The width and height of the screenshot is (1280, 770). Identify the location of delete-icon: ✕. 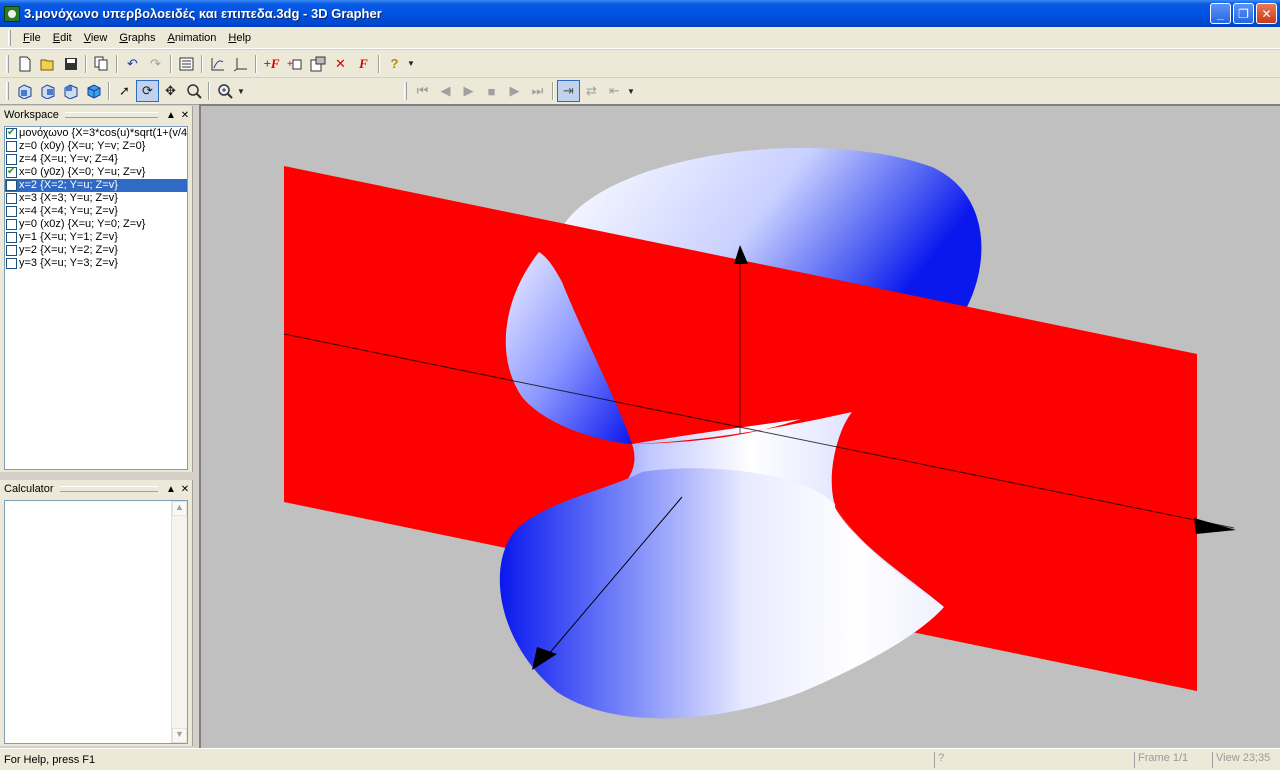
(340, 64).